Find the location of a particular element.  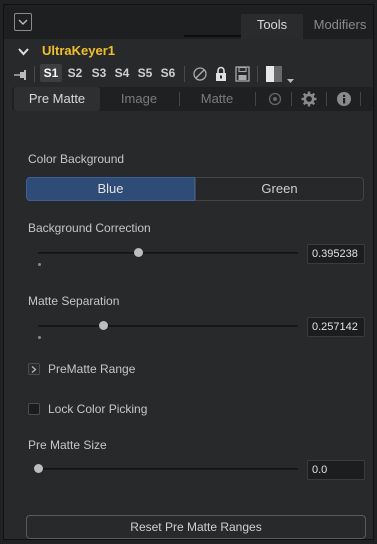

matte-separation-value: 0.257142 is located at coordinates (335, 327).